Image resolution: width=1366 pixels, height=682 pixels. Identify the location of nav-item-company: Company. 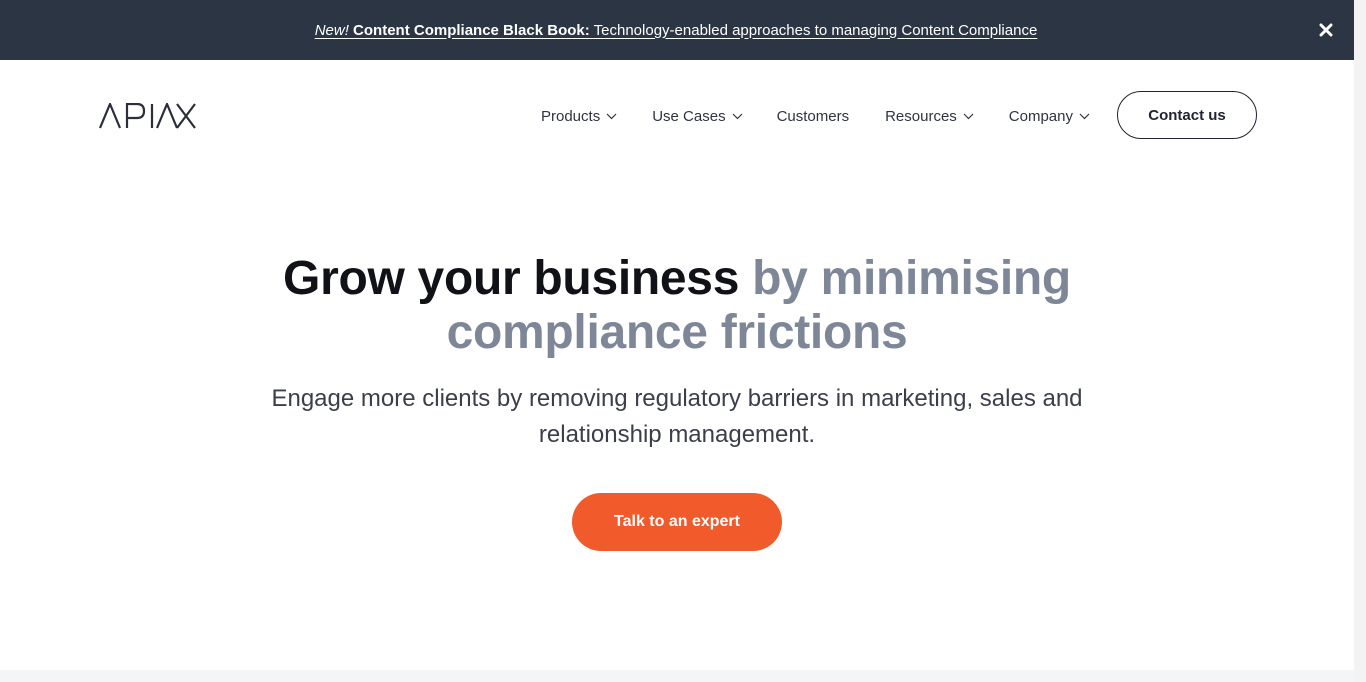
(1049, 116).